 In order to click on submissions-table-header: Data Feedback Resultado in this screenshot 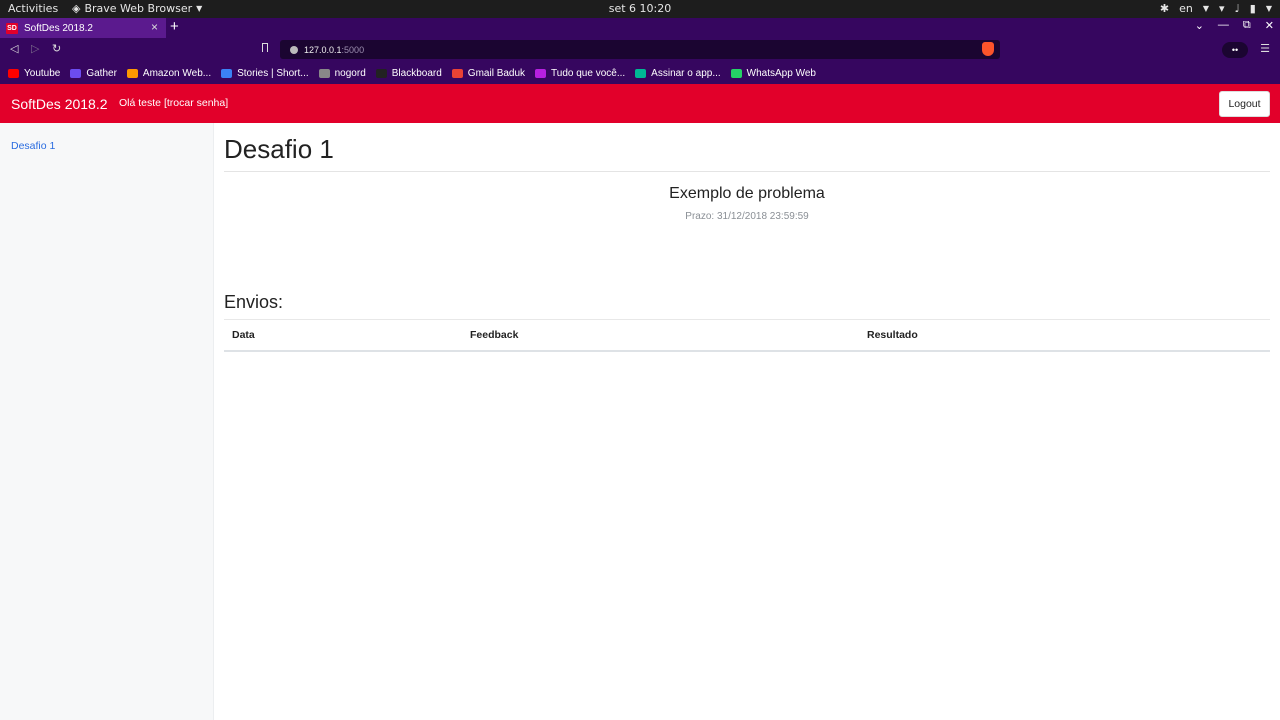, I will do `click(747, 336)`.